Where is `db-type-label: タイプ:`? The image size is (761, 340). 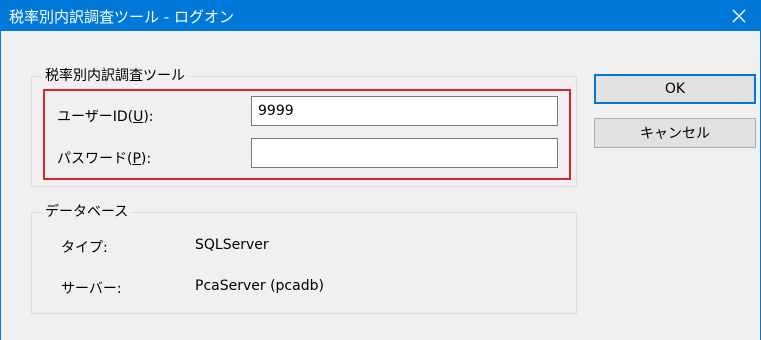 db-type-label: タイプ: is located at coordinates (84, 248).